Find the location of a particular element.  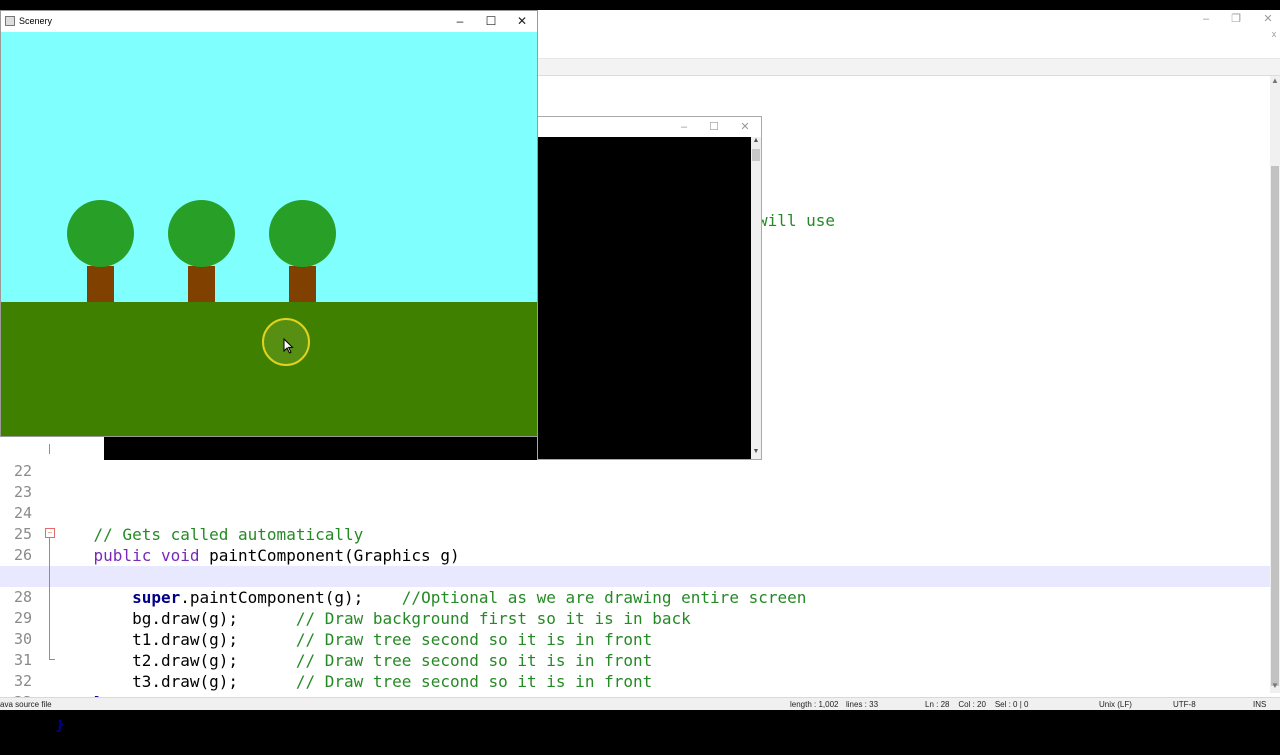

code-line: 33 } is located at coordinates (635, 702).